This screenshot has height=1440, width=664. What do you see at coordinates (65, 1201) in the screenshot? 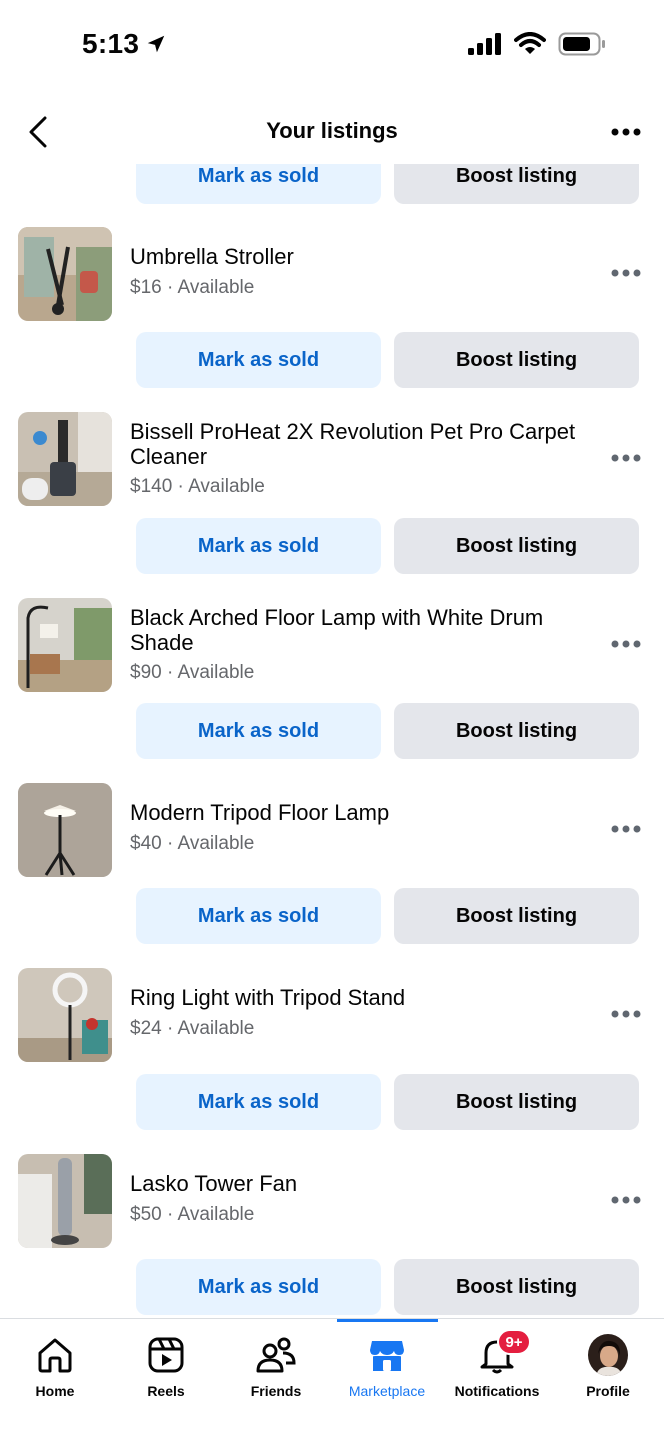
I see `listing-thumbnail-tower-fan` at bounding box center [65, 1201].